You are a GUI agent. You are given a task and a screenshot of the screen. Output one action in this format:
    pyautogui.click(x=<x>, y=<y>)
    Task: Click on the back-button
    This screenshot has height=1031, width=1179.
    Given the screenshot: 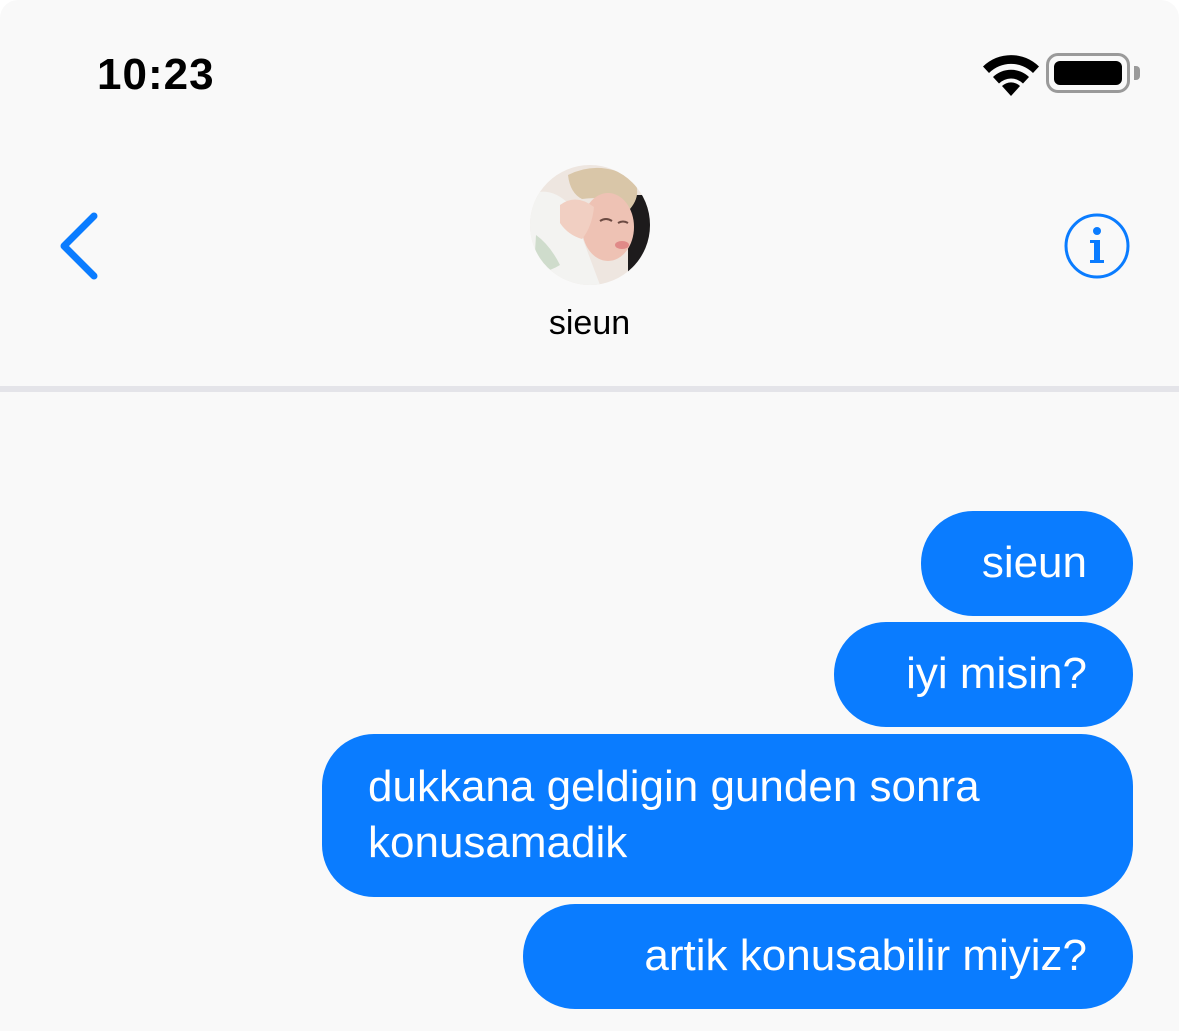 What is the action you would take?
    pyautogui.click(x=80, y=246)
    